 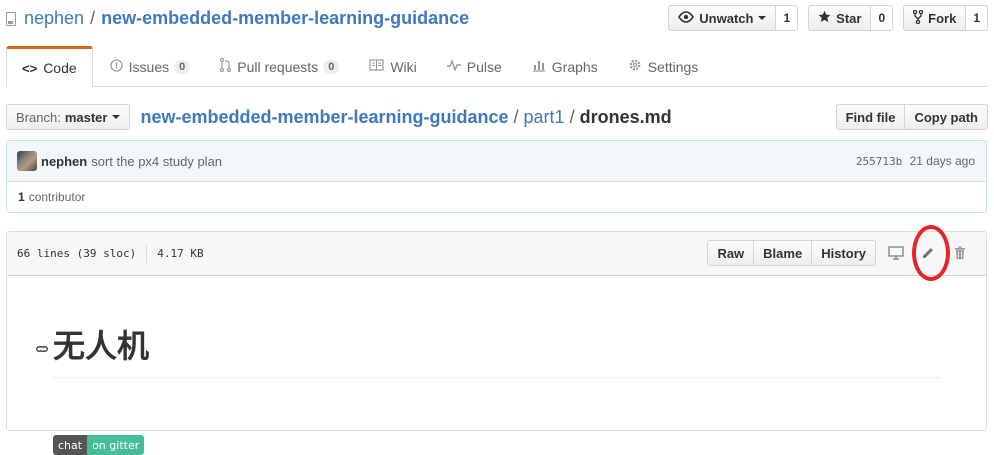 I want to click on gear-icon, so click(x=635, y=66).